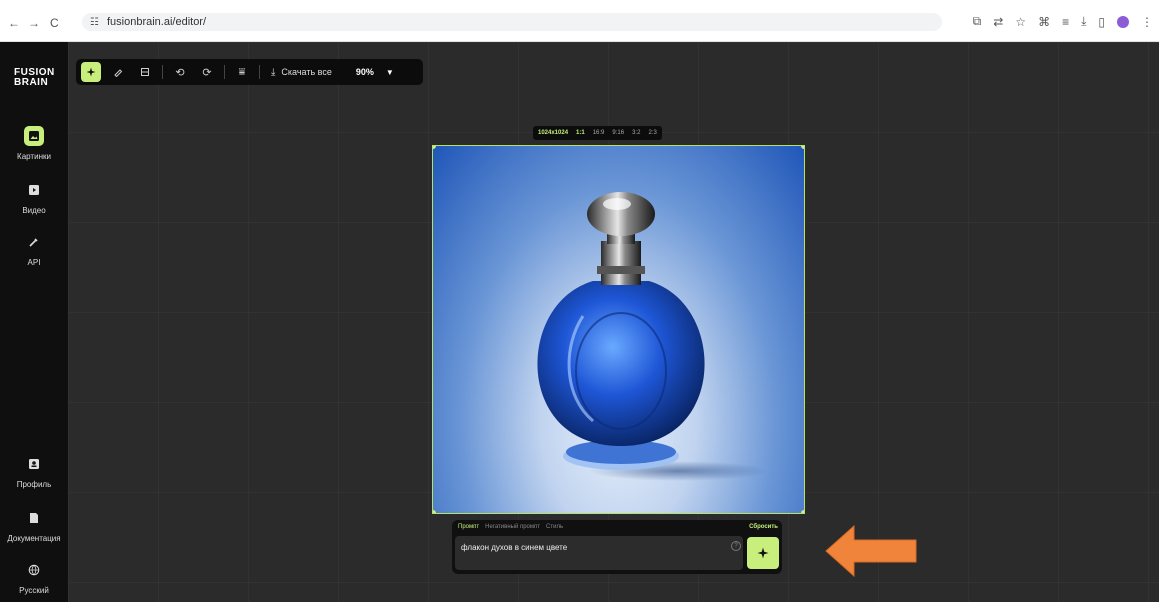 This screenshot has width=1159, height=602. What do you see at coordinates (599, 553) in the screenshot?
I see `prompt-input: флакон духов в синем цвете` at bounding box center [599, 553].